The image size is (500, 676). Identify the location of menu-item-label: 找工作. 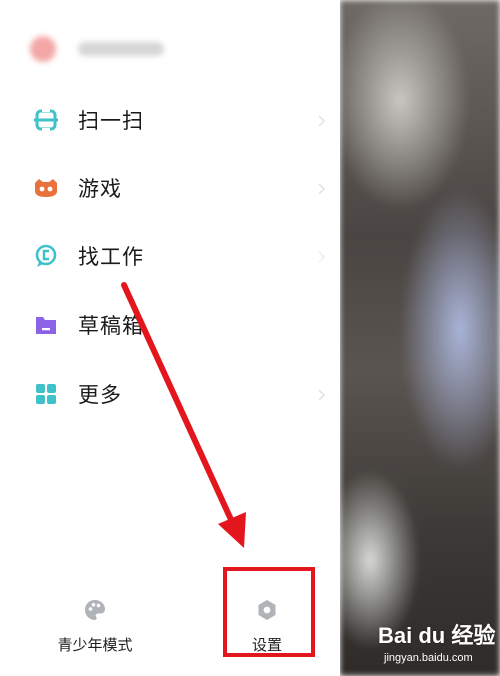
(111, 257).